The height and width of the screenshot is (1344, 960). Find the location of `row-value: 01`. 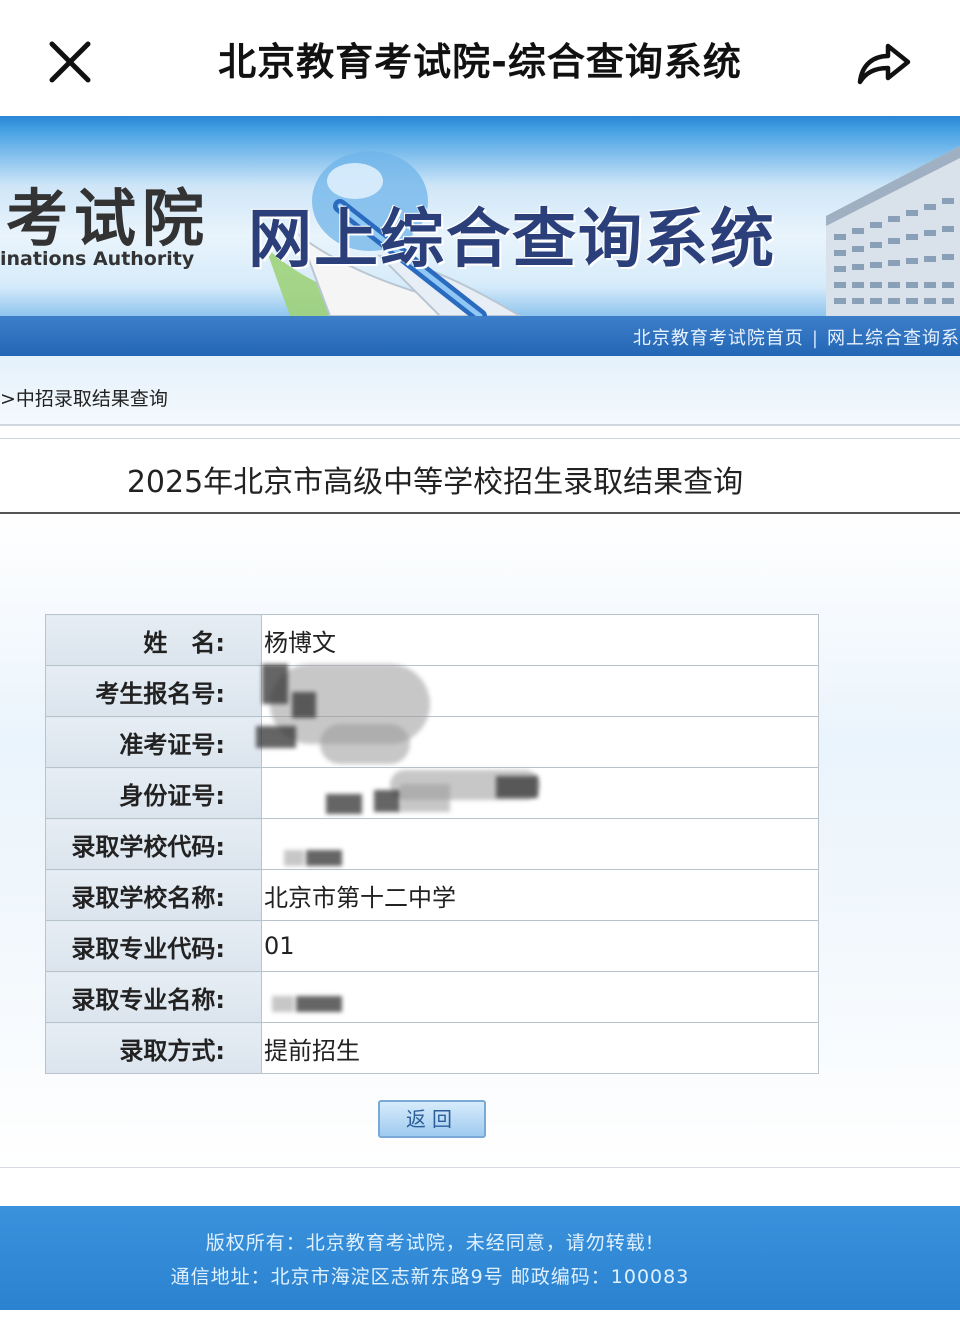

row-value: 01 is located at coordinates (540, 946).